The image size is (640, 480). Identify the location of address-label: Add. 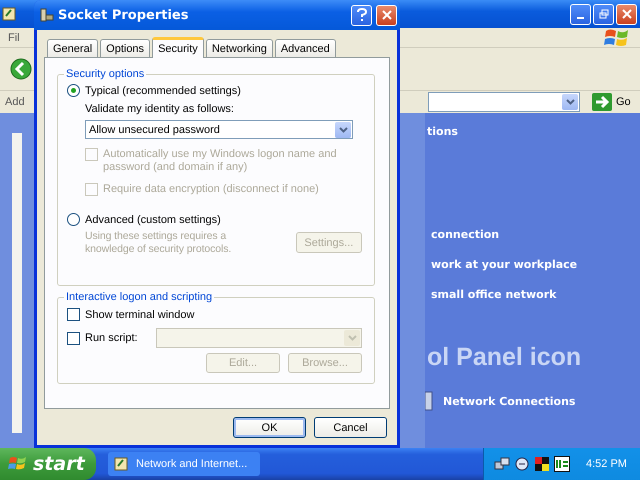
(15, 102).